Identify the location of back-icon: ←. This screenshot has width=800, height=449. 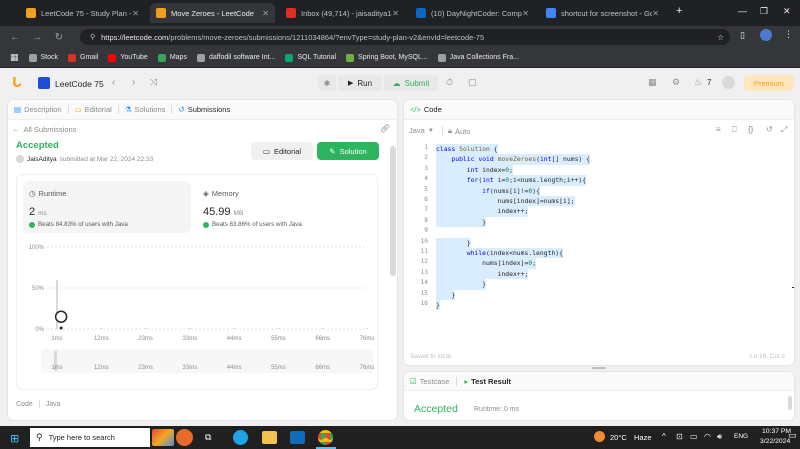
(15, 37).